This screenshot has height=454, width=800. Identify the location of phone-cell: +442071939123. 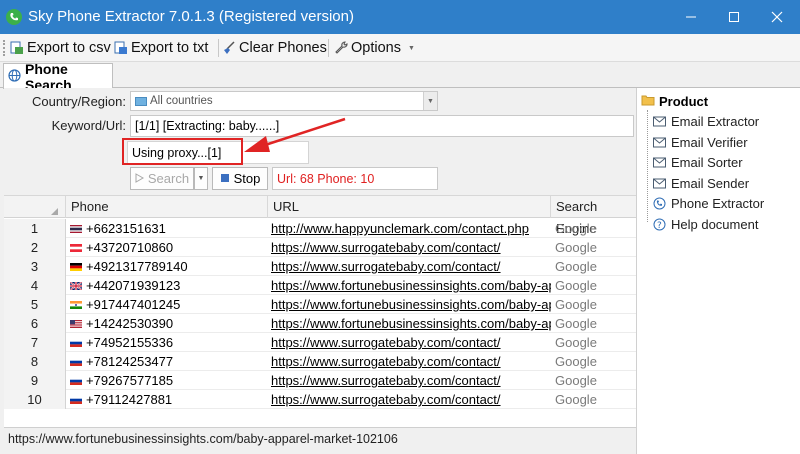
(169, 285).